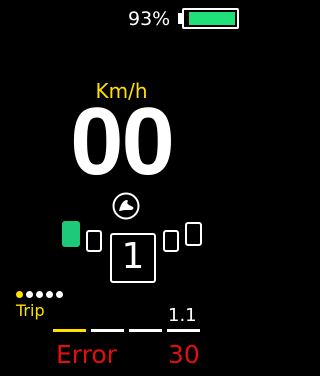  What do you see at coordinates (86, 354) in the screenshot?
I see `error-label: Error` at bounding box center [86, 354].